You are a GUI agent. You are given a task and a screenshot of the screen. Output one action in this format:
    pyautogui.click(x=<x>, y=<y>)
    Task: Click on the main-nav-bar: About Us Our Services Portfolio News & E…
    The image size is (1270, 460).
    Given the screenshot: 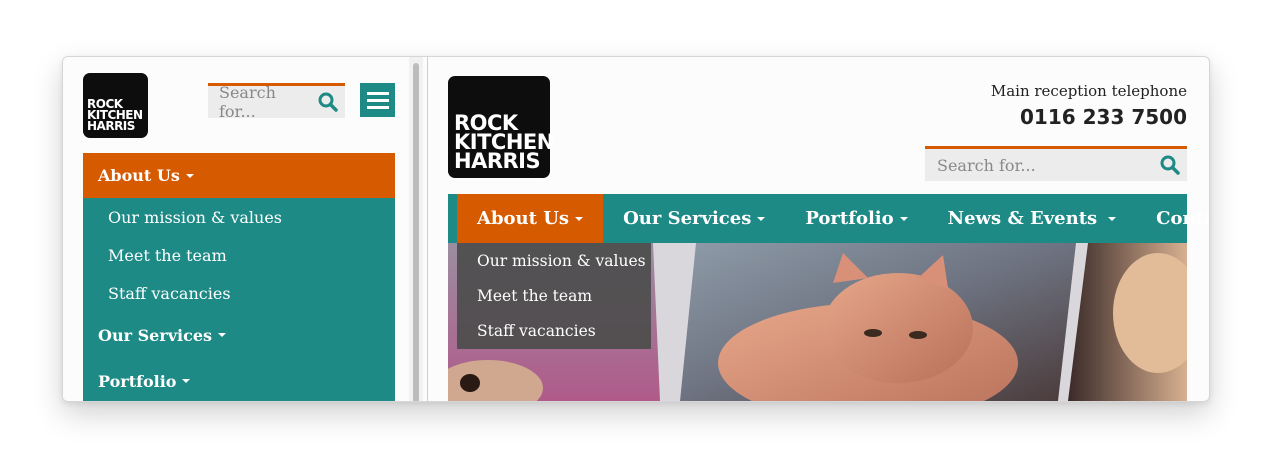 What is the action you would take?
    pyautogui.click(x=828, y=218)
    